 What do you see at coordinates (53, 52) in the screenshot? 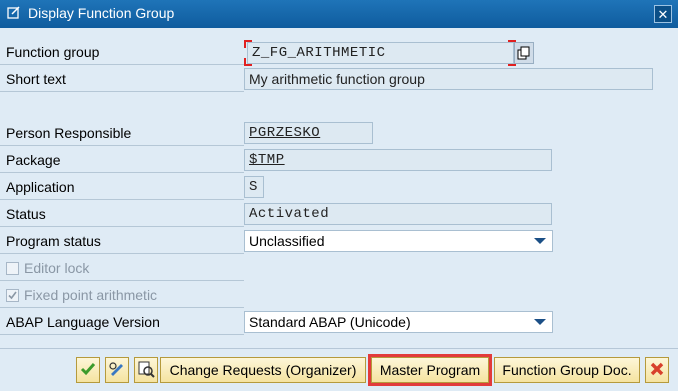
I see `function-group-label: Function group` at bounding box center [53, 52].